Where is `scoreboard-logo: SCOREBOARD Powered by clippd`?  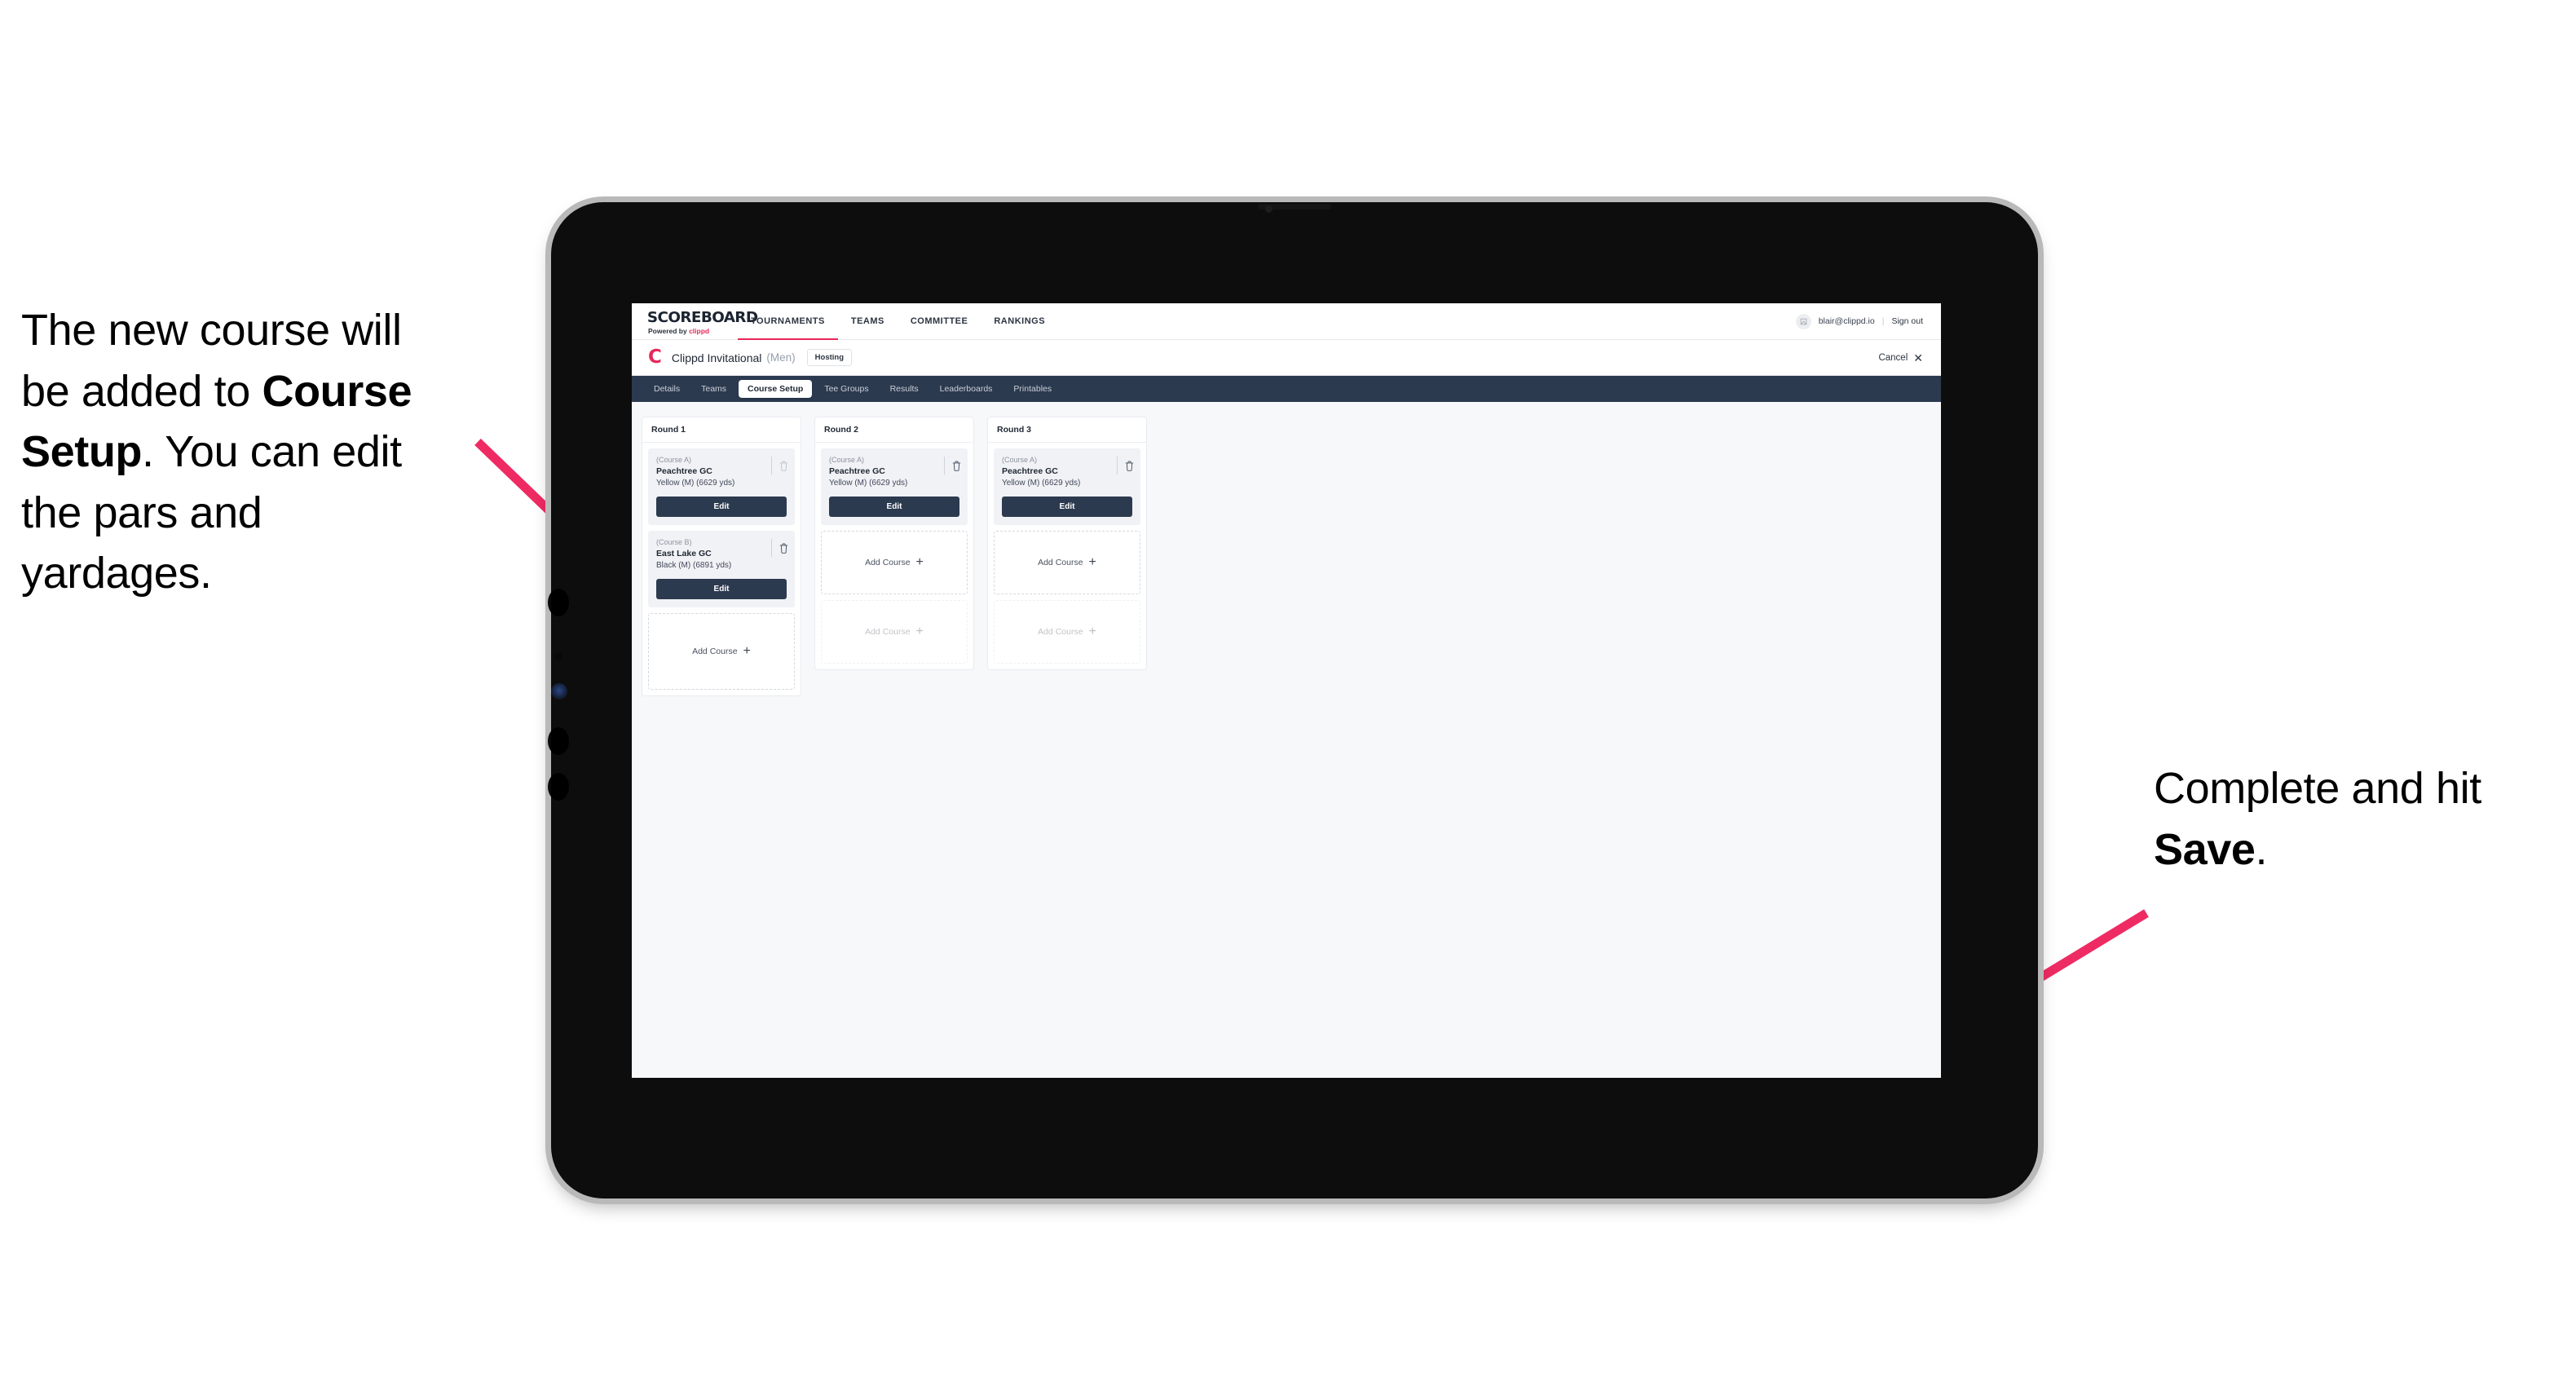
scoreboard-logo: SCOREBOARD Powered by clippd is located at coordinates (695, 321).